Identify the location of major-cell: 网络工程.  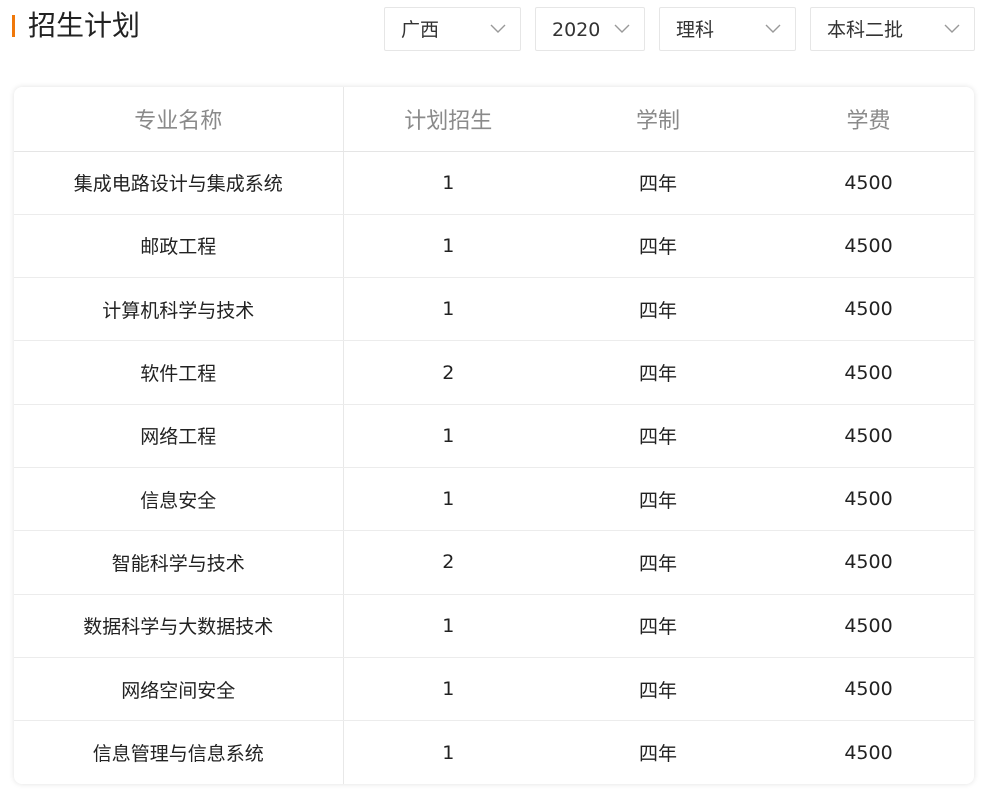
(179, 436).